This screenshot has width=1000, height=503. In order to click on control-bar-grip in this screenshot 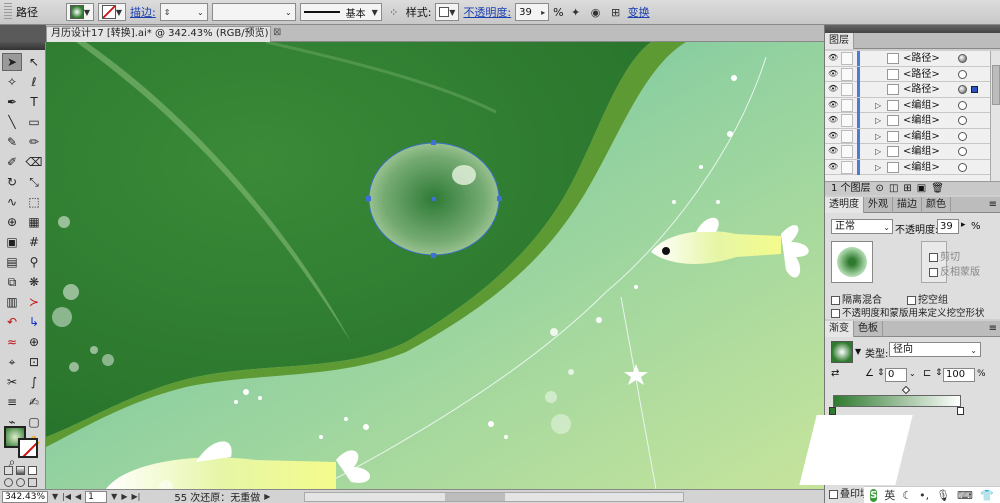, I will do `click(8, 12)`.